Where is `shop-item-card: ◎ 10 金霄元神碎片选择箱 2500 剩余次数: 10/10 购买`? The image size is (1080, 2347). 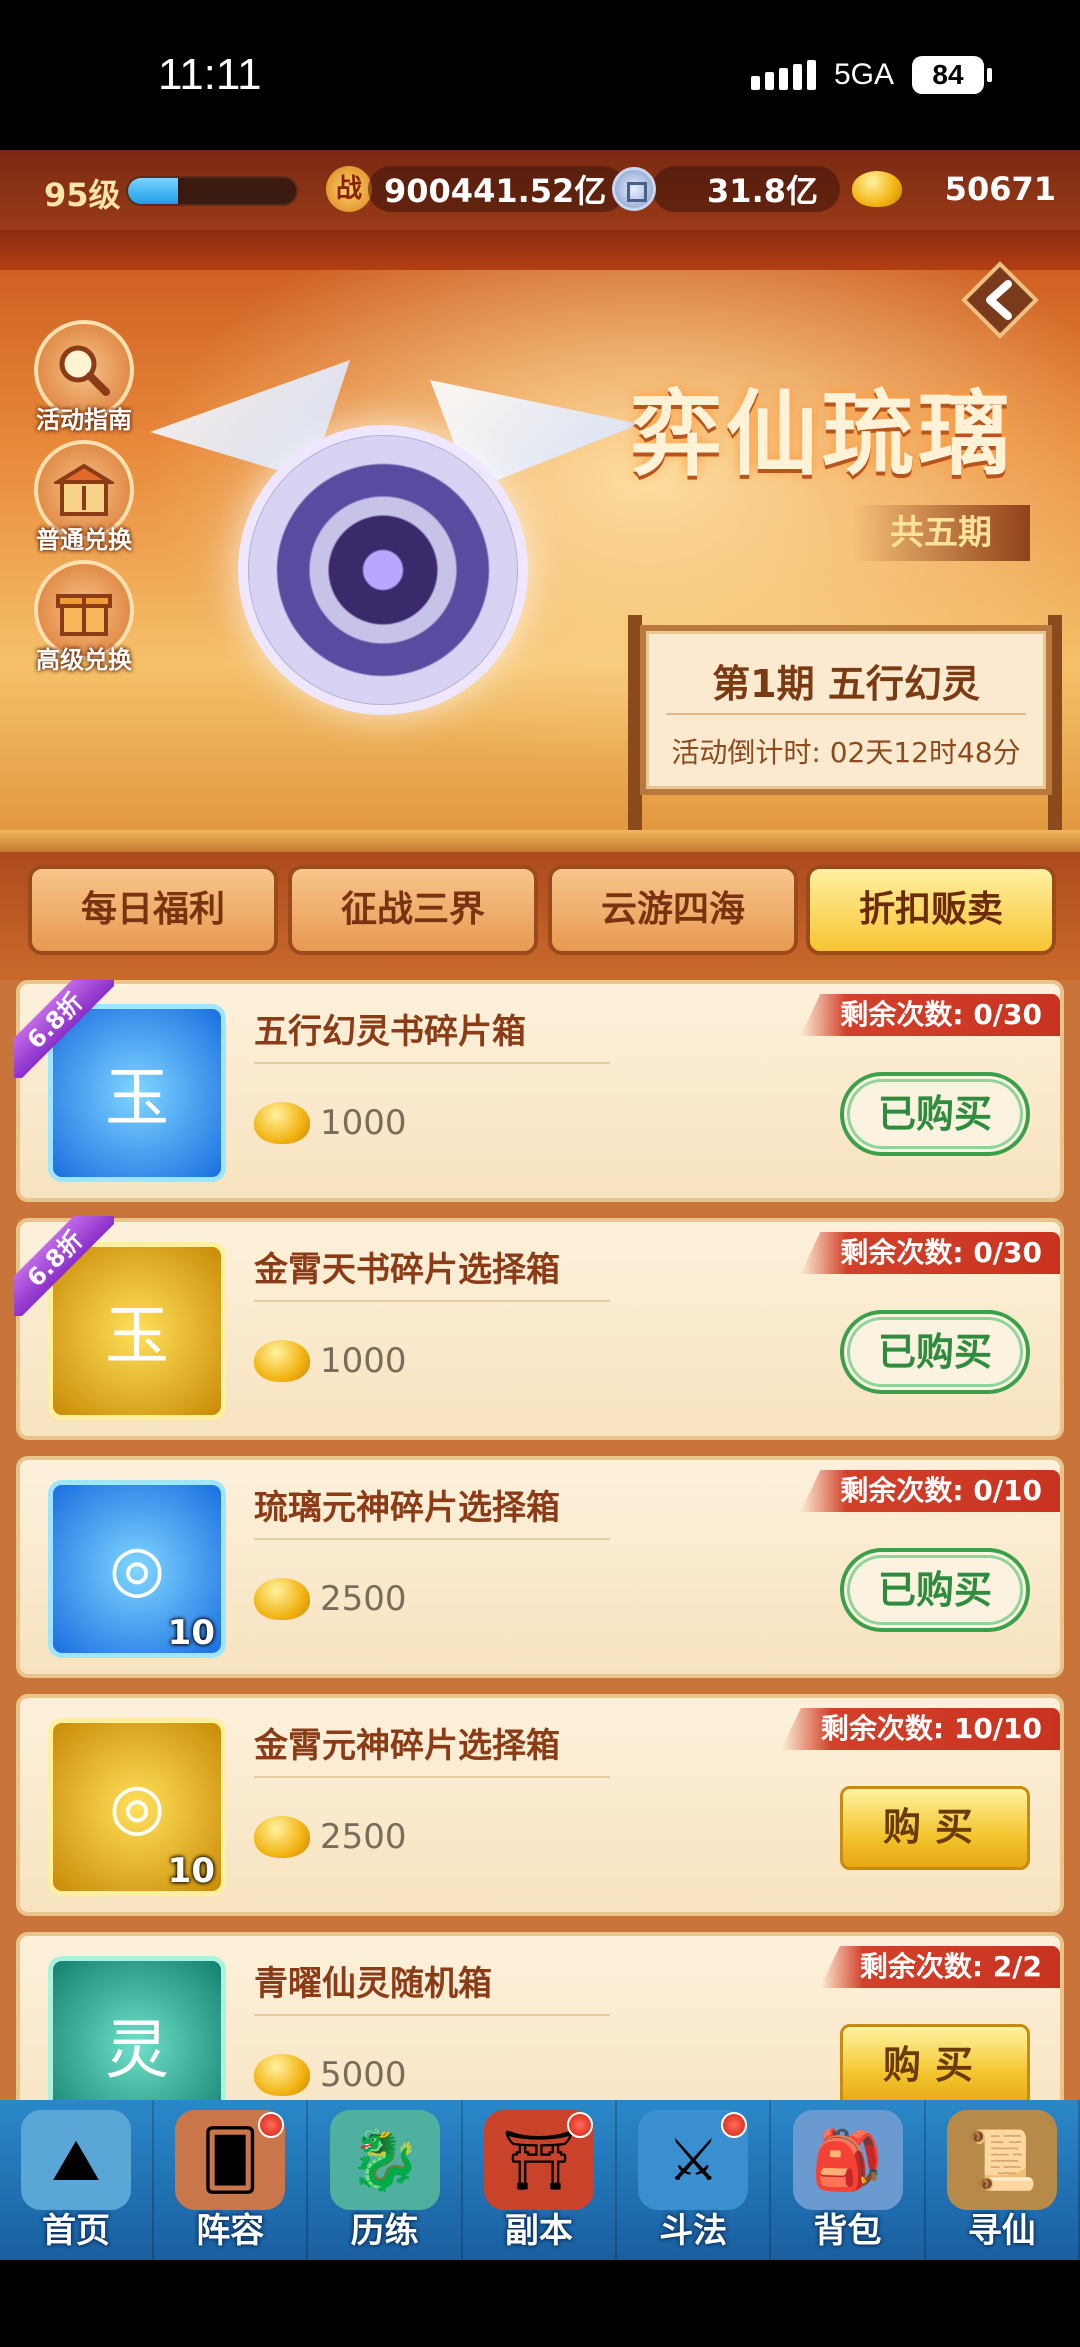
shop-item-card: ◎ 10 金霄元神碎片选择箱 2500 剩余次数: 10/10 购买 is located at coordinates (540, 1805).